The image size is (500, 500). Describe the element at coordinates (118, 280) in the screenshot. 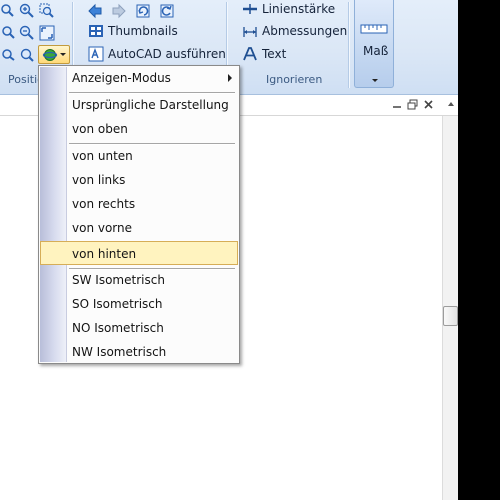

I see `menu-item-label: SW Isometrisch` at that location.